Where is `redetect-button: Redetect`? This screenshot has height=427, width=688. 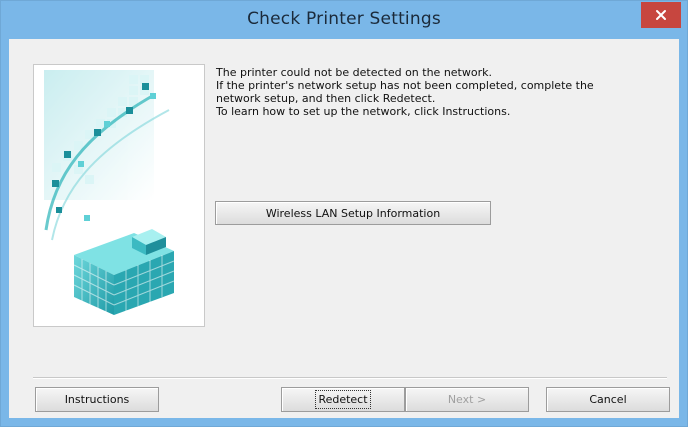
redetect-button: Redetect is located at coordinates (343, 399).